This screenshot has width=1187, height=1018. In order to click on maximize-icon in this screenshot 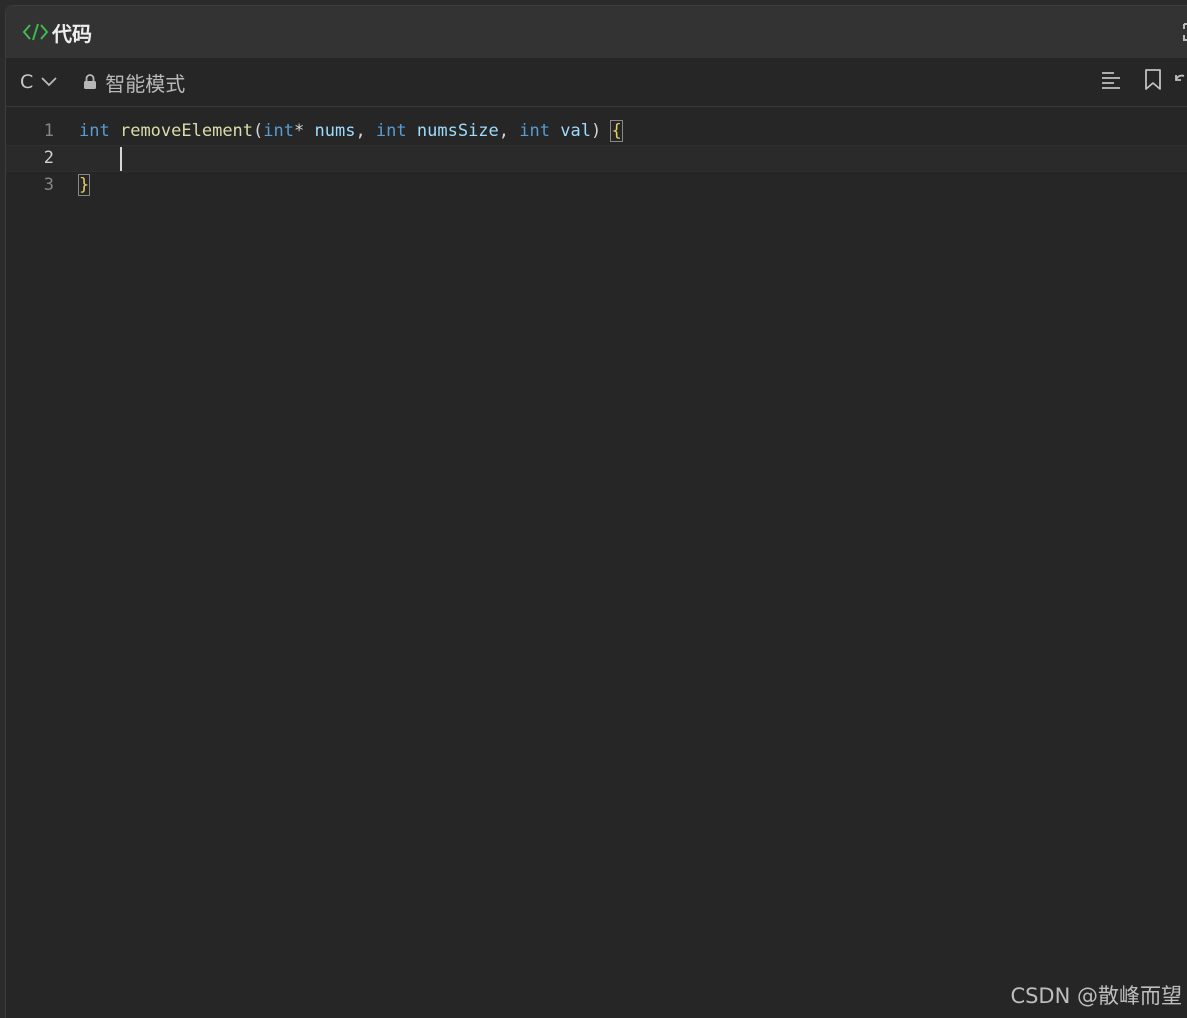, I will do `click(1184, 32)`.